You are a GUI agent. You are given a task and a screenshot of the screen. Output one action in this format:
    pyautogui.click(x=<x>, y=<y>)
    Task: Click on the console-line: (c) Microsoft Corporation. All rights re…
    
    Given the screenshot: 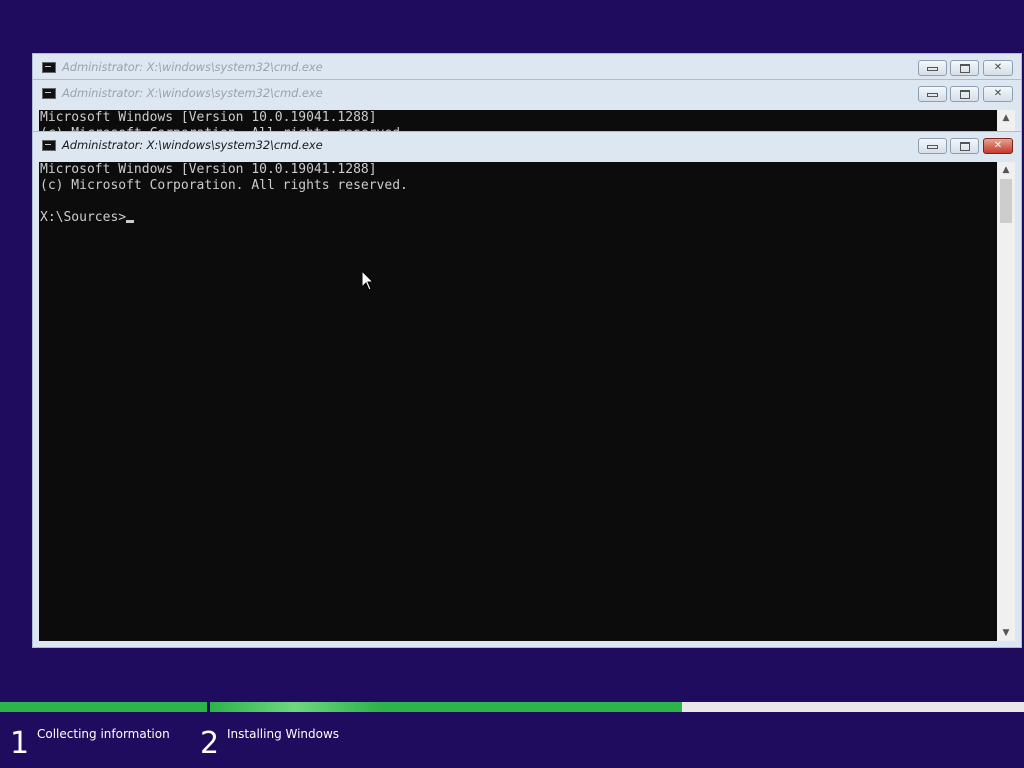 What is the action you would take?
    pyautogui.click(x=224, y=185)
    